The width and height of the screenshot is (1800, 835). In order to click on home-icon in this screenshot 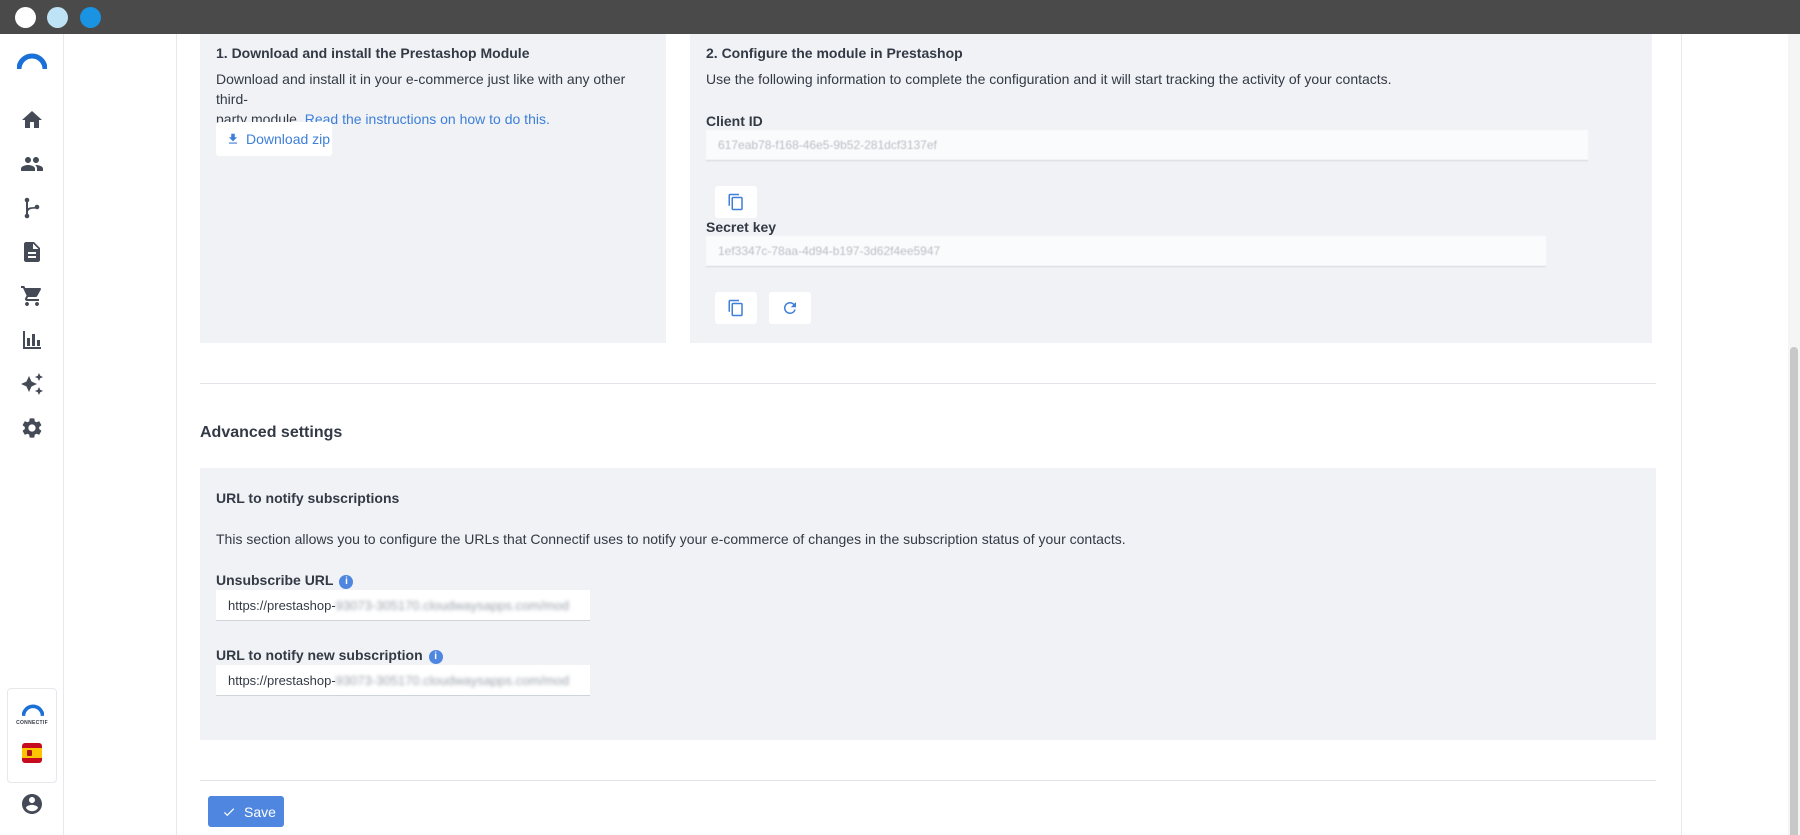, I will do `click(32, 120)`.